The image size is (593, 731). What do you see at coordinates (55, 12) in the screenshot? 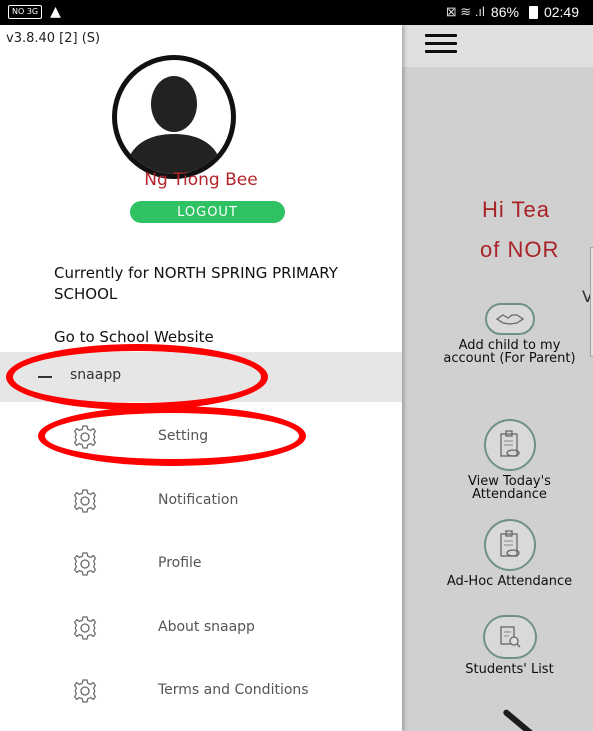
I see `warning-icon: ▲` at bounding box center [55, 12].